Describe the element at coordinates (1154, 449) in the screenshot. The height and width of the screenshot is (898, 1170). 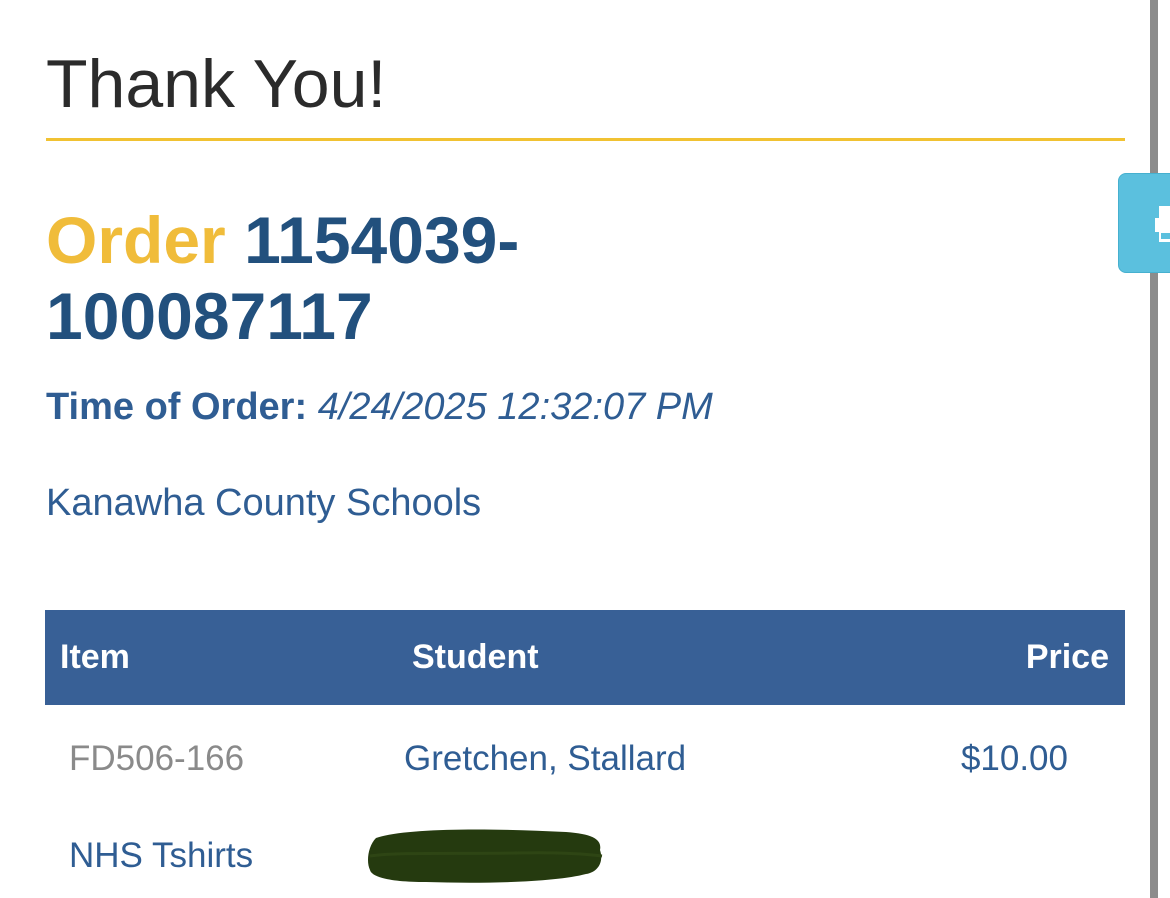
I see `window-edge` at that location.